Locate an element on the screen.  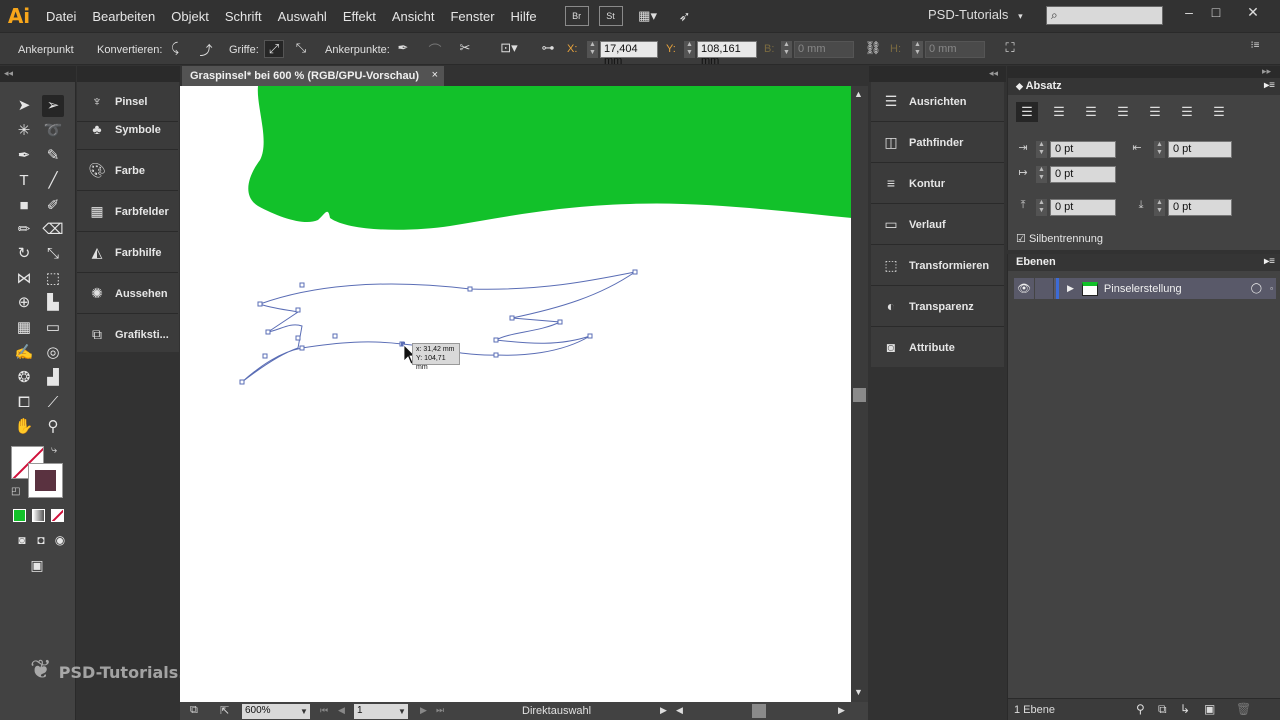
paintbrush-tool-icon: ✐ is located at coordinates (53, 206).